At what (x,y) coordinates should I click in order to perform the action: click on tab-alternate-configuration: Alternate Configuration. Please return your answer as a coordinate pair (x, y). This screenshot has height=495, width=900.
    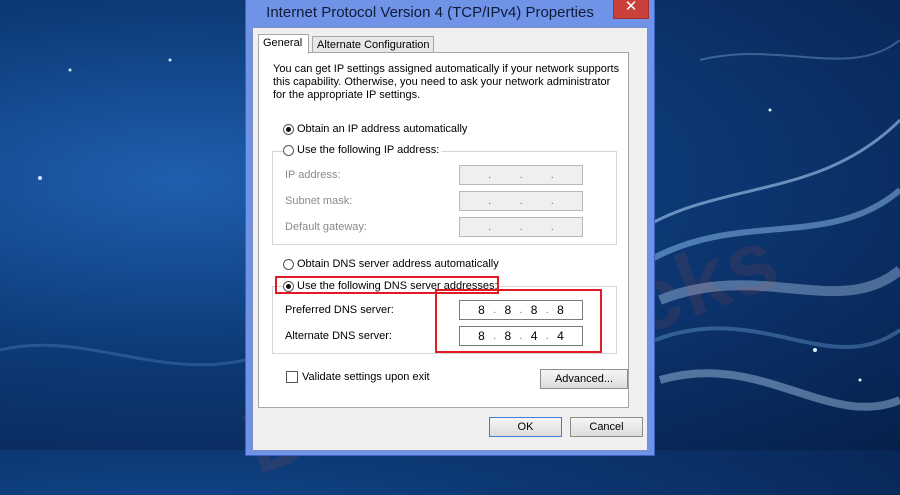
    Looking at the image, I should click on (373, 44).